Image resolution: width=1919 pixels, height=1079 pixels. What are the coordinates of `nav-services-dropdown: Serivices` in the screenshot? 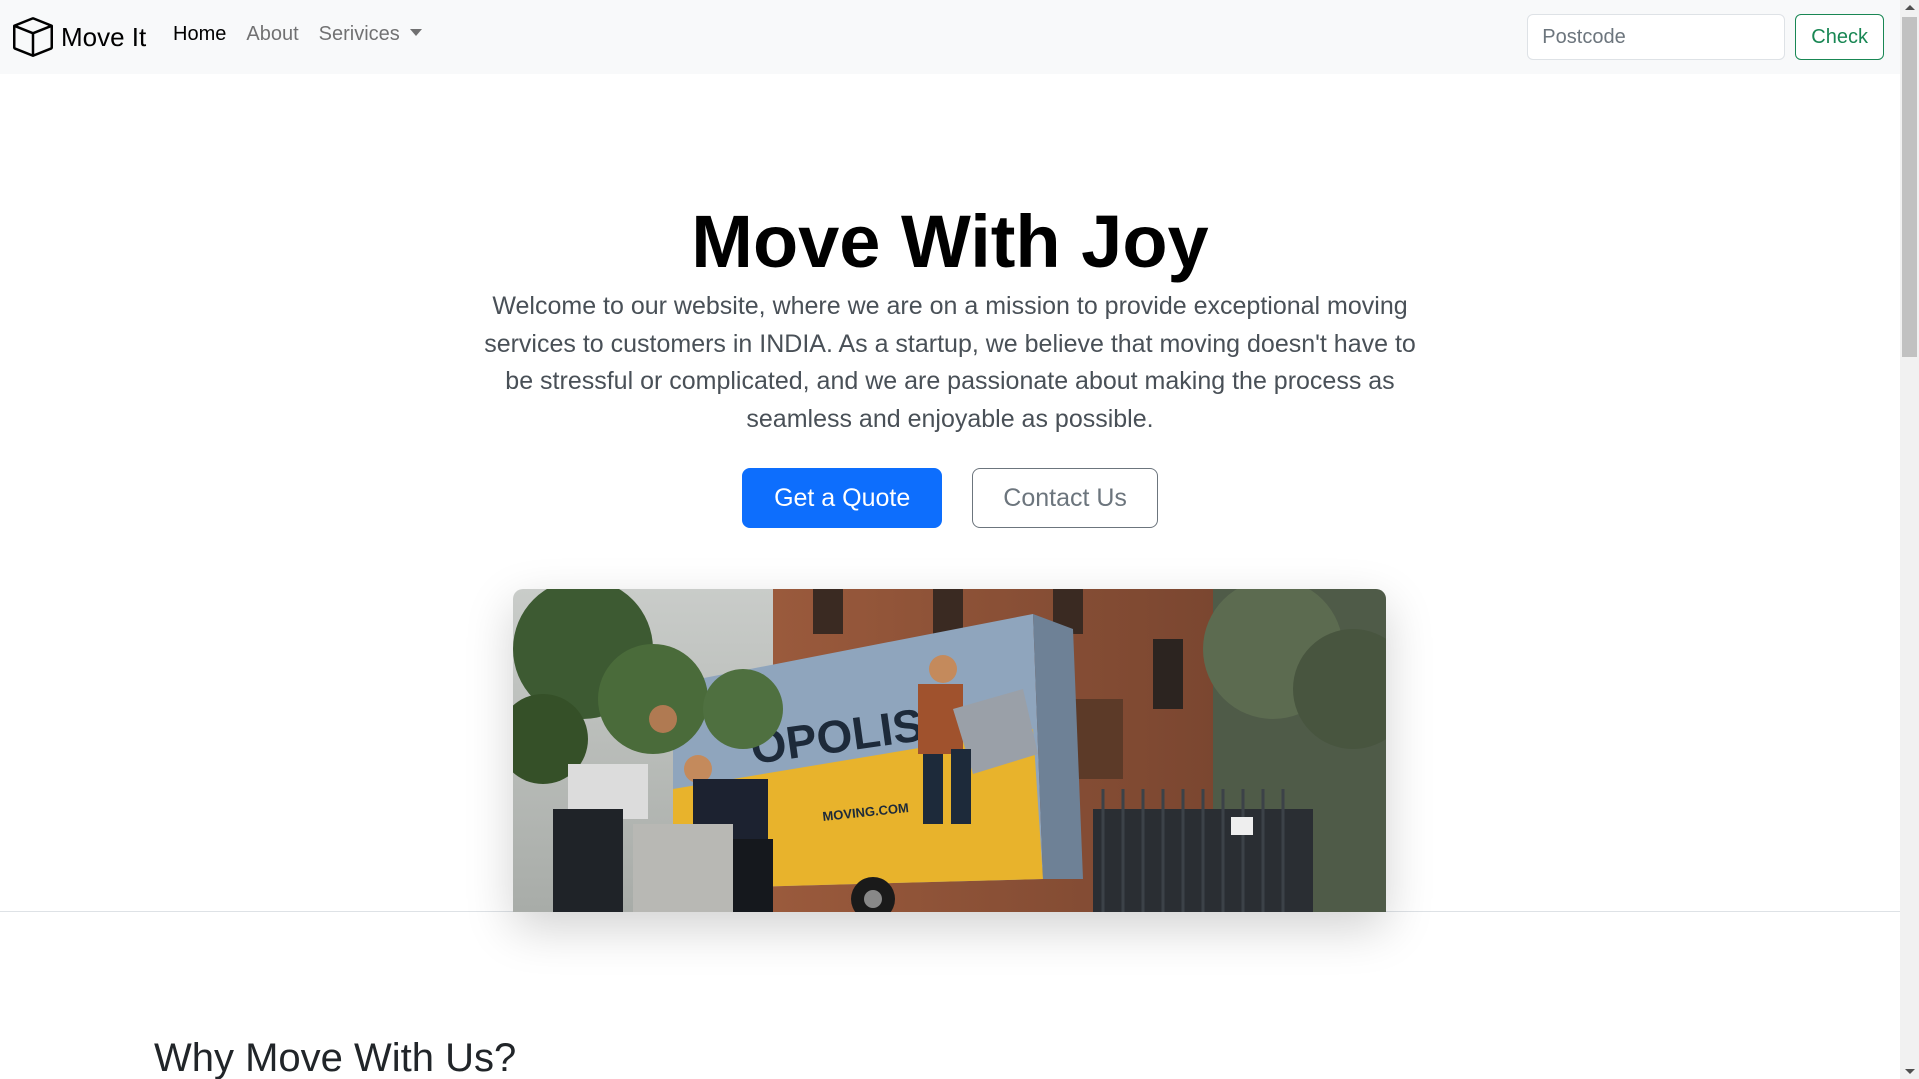 It's located at (370, 34).